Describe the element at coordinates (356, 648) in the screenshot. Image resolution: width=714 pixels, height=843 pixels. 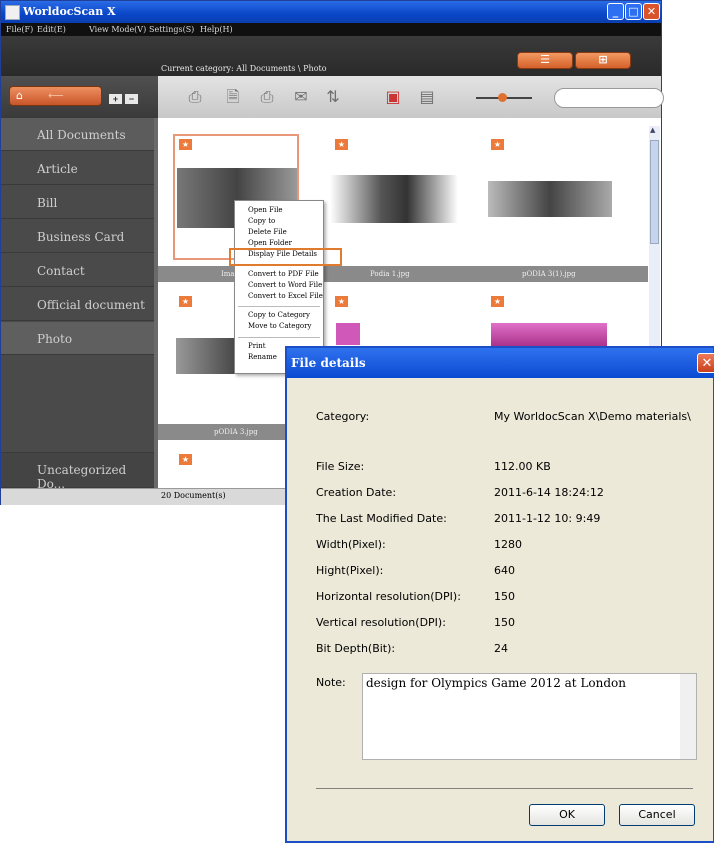
I see `bit-depth-label: Bit Depth(Bit):` at that location.